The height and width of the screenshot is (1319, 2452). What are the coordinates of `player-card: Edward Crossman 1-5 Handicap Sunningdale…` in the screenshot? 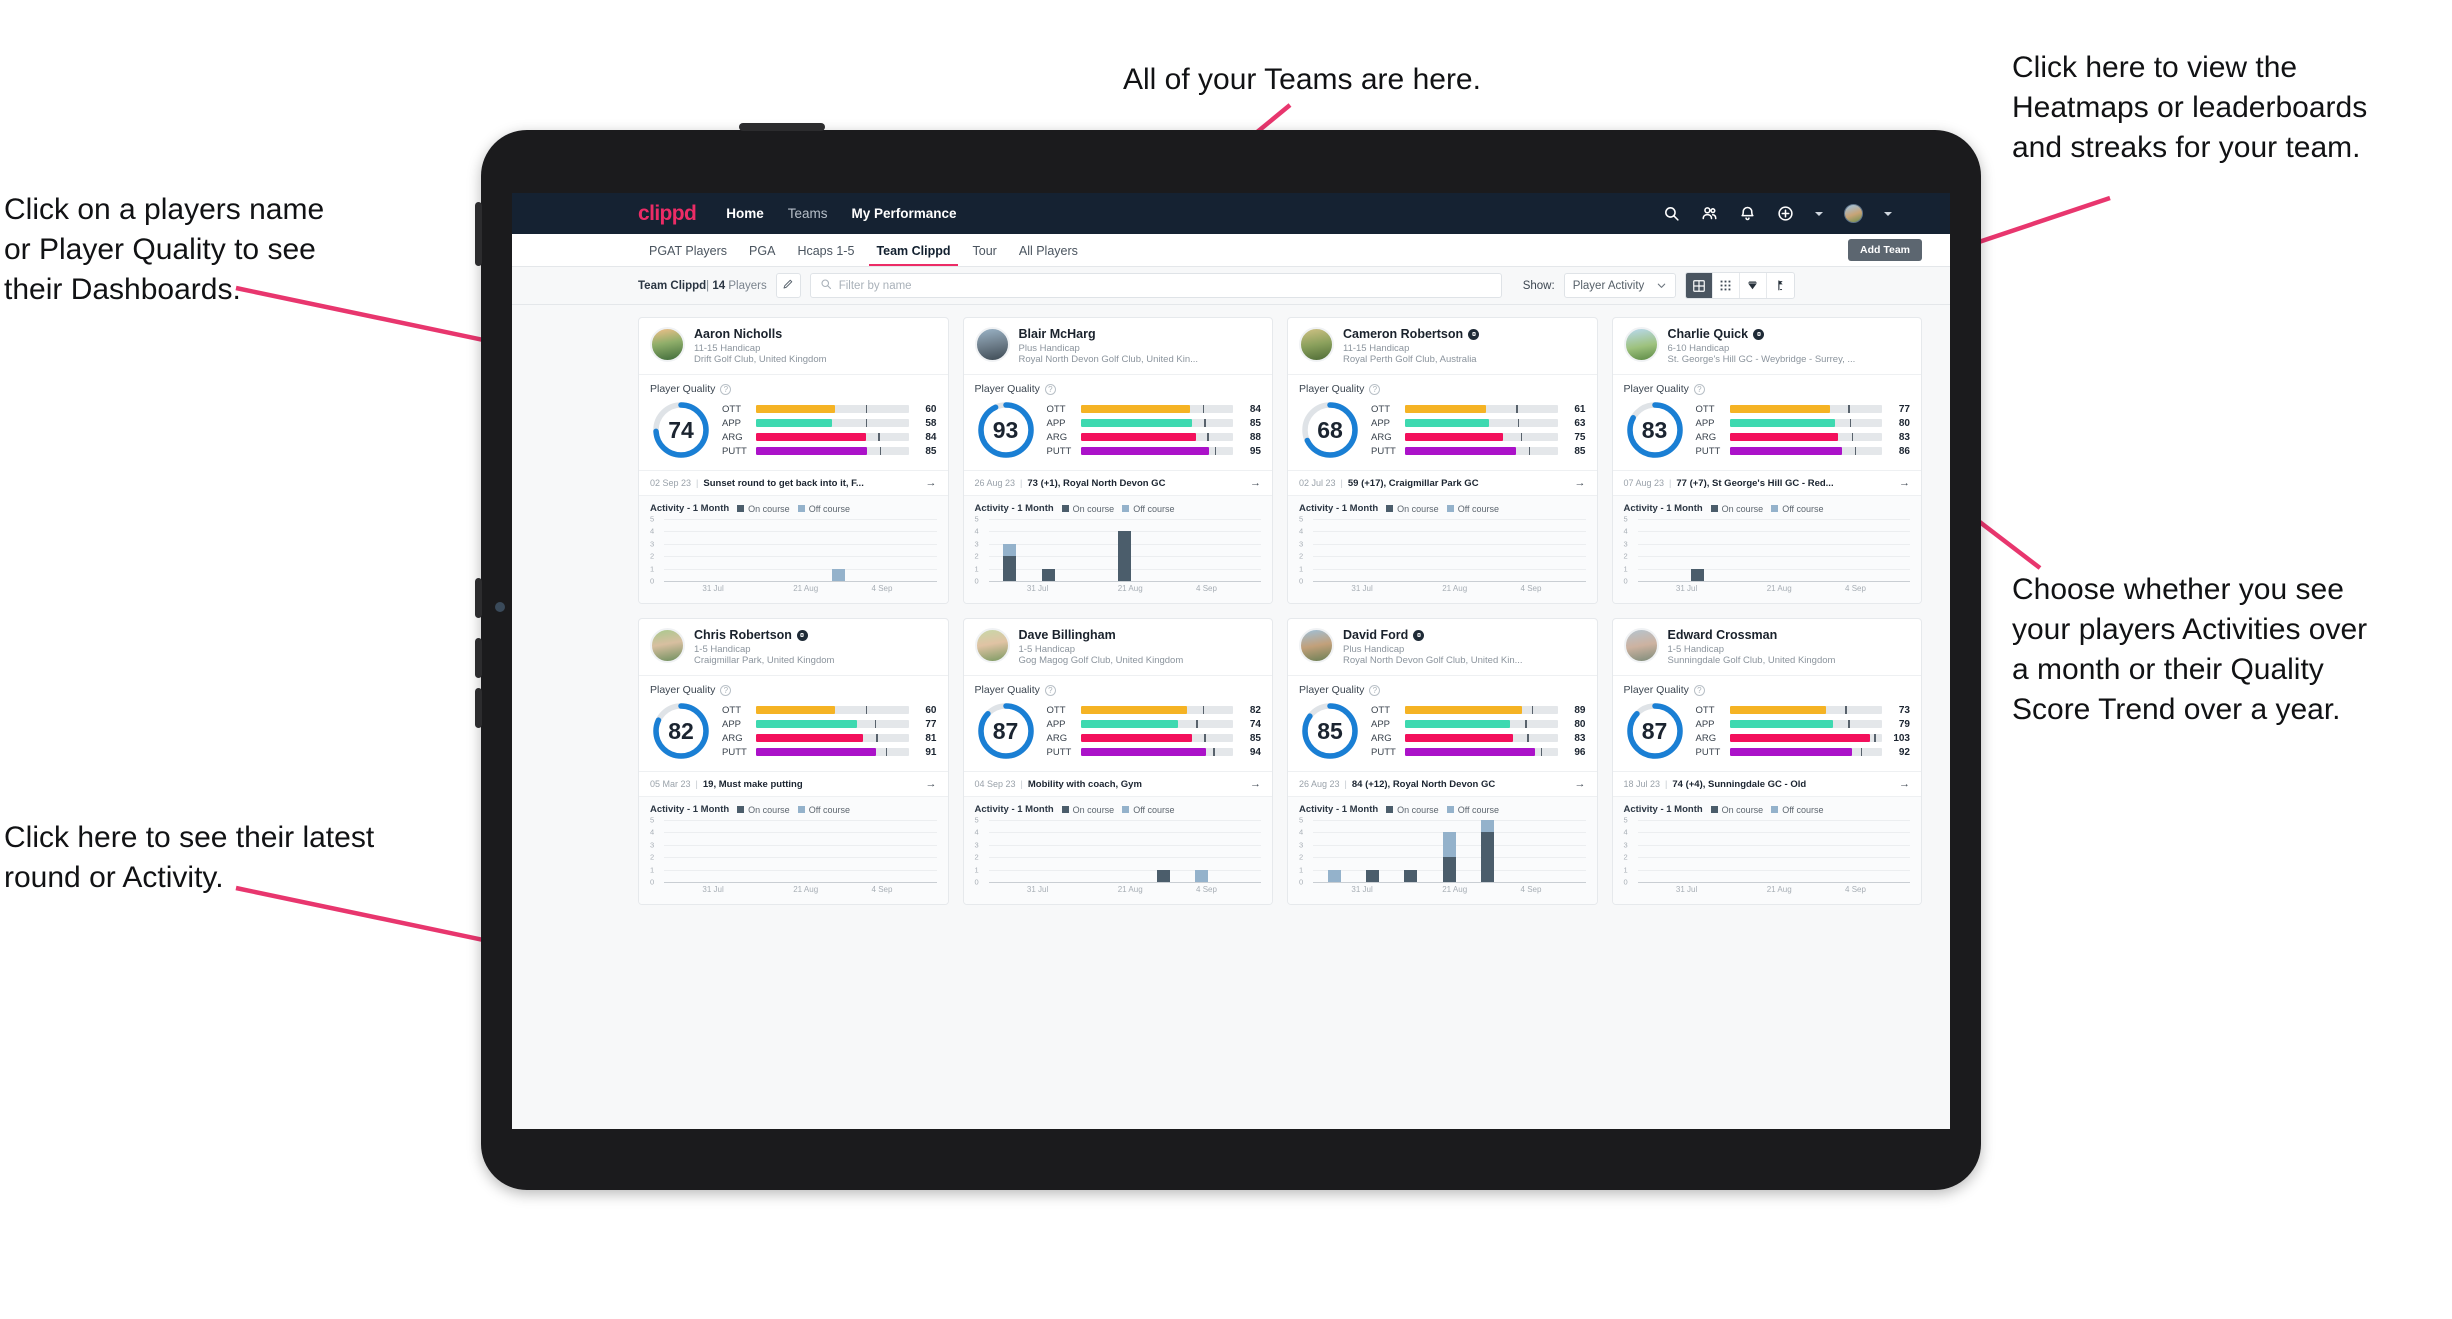 It's located at (1766, 761).